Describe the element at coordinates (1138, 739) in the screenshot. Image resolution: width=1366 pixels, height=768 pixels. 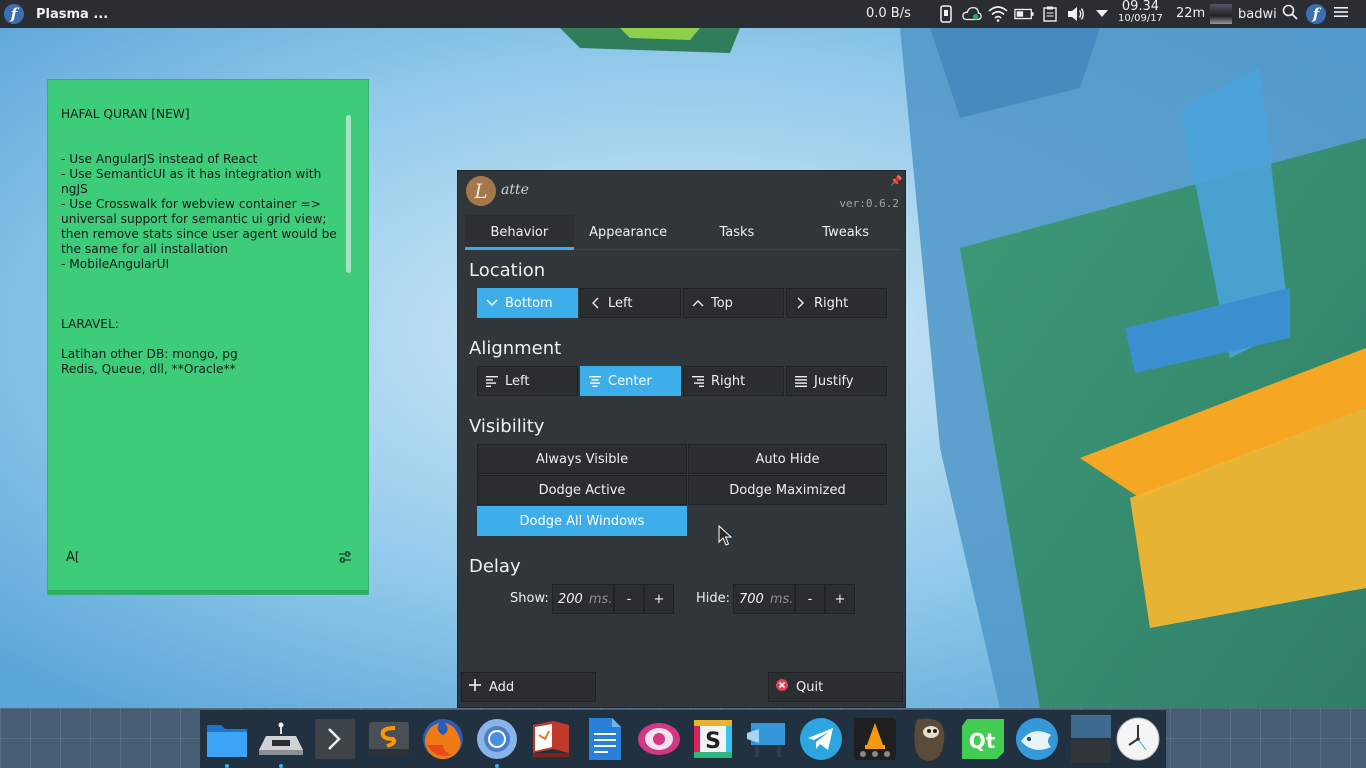
I see `analog-clock-icon` at that location.